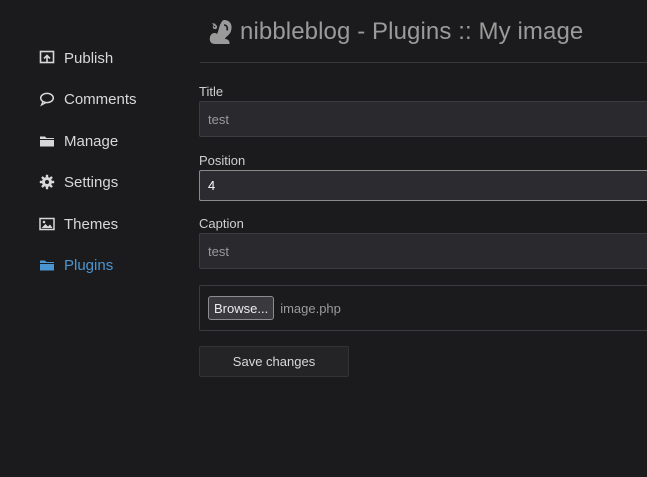  Describe the element at coordinates (222, 160) in the screenshot. I see `position-label: Position` at that location.